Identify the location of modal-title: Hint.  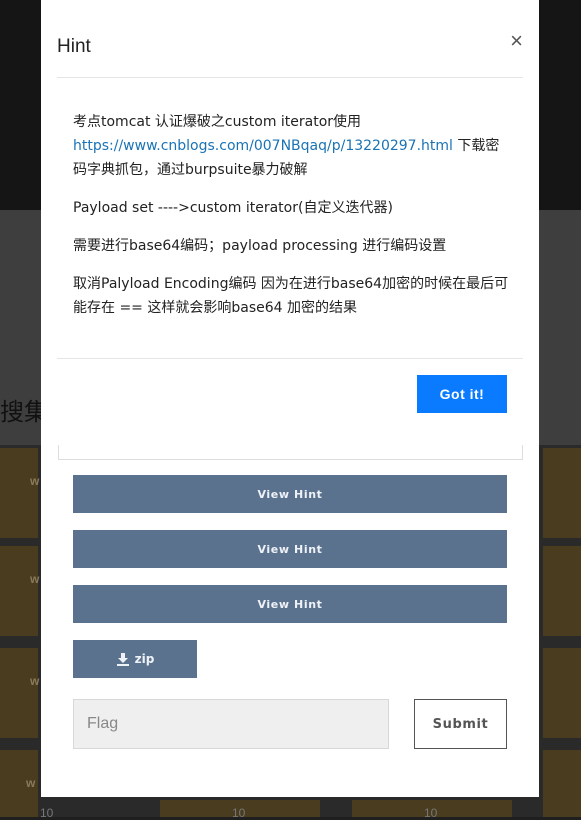
(74, 46).